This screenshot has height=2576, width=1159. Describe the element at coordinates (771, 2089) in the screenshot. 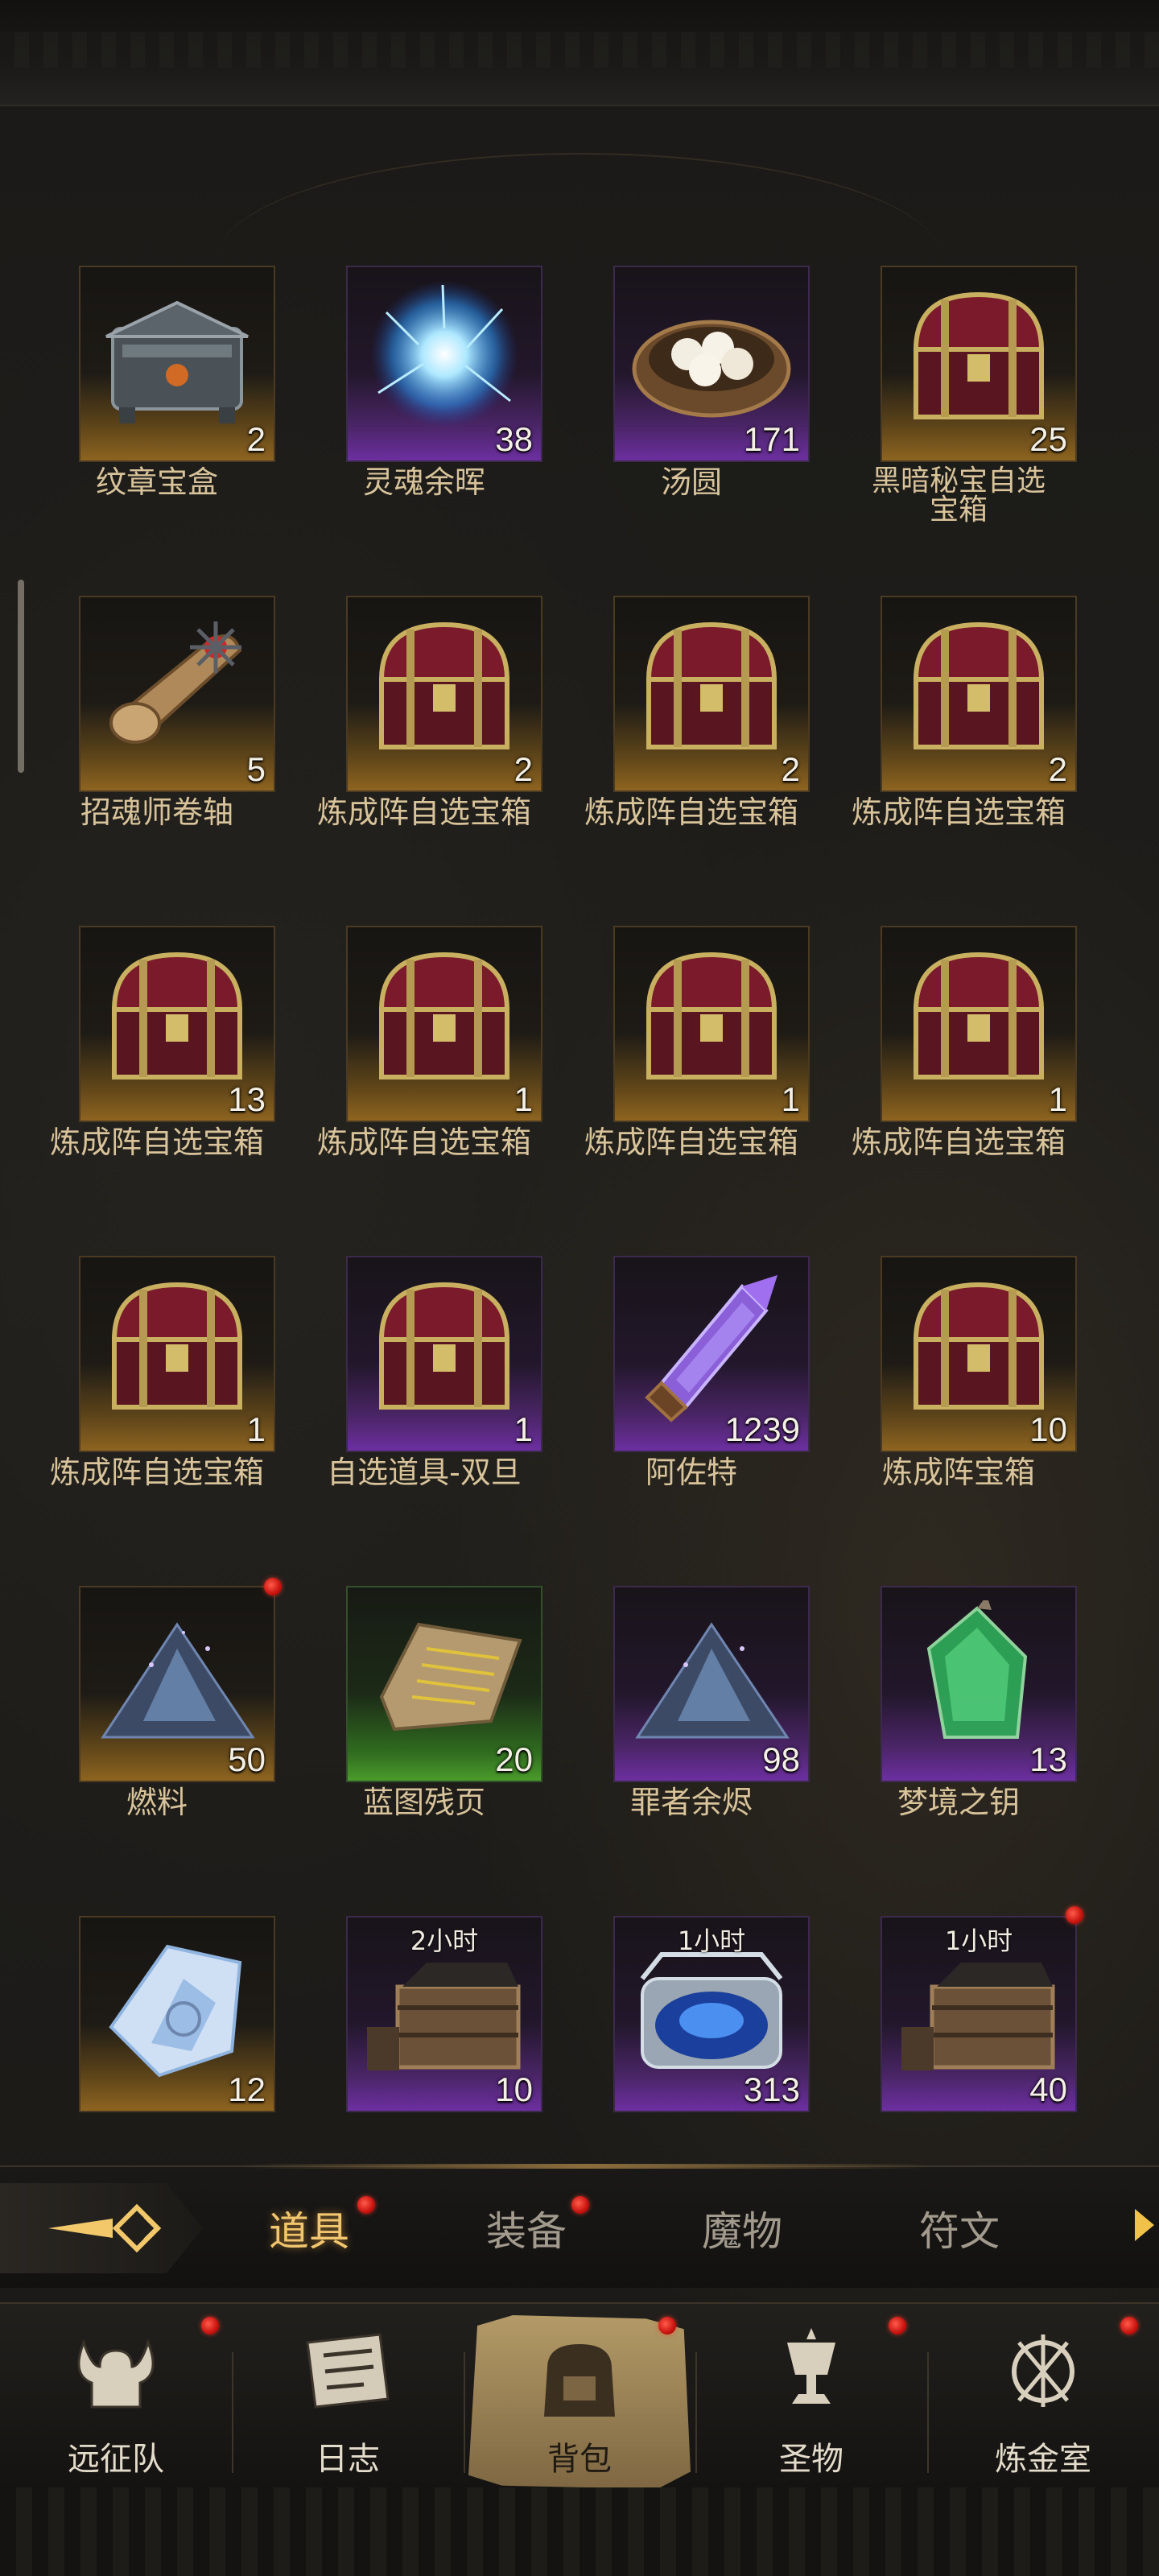

I see `item-count: 313` at that location.